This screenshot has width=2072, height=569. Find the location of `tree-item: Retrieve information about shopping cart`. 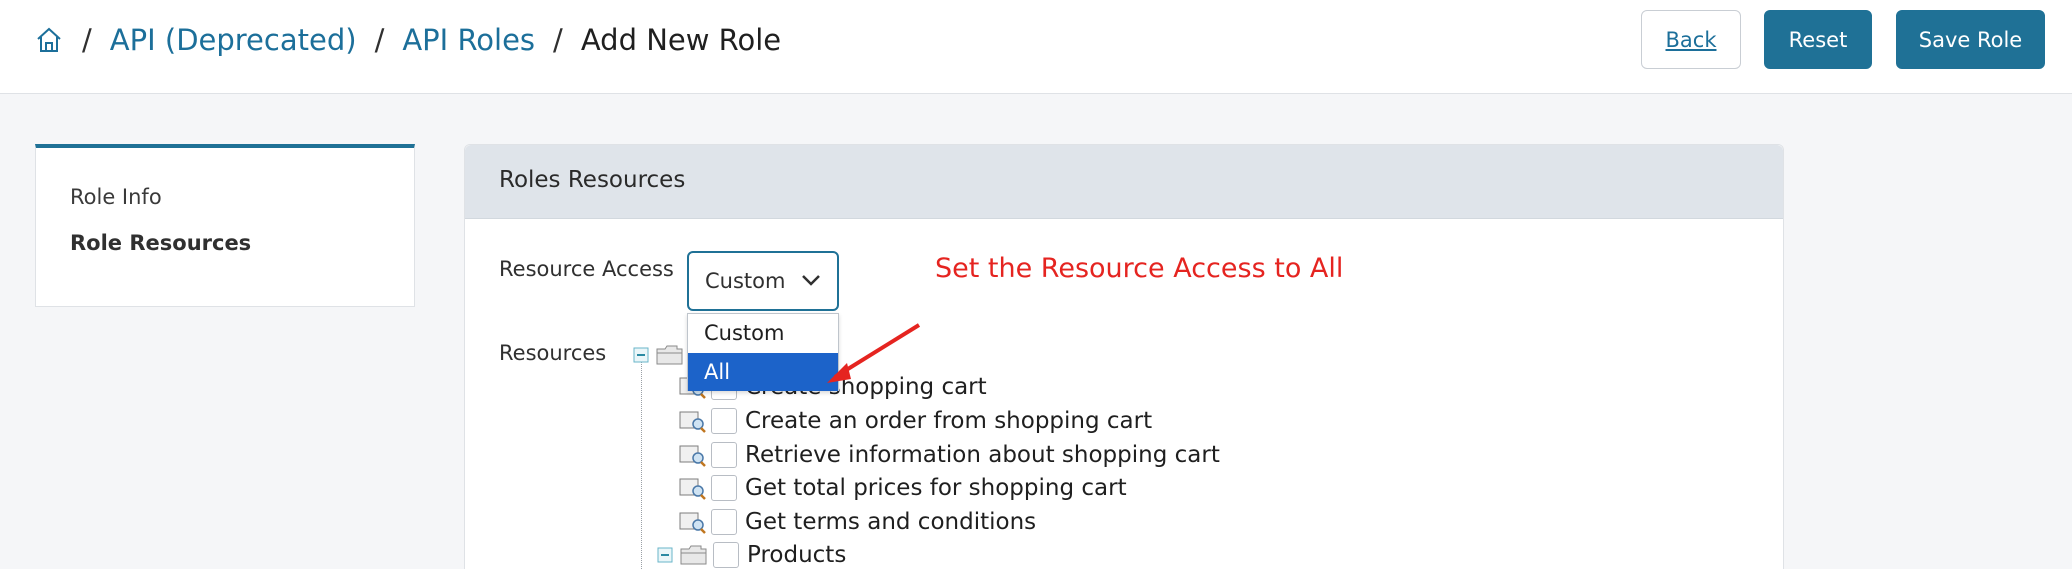

tree-item: Retrieve information about shopping cart is located at coordinates (948, 455).